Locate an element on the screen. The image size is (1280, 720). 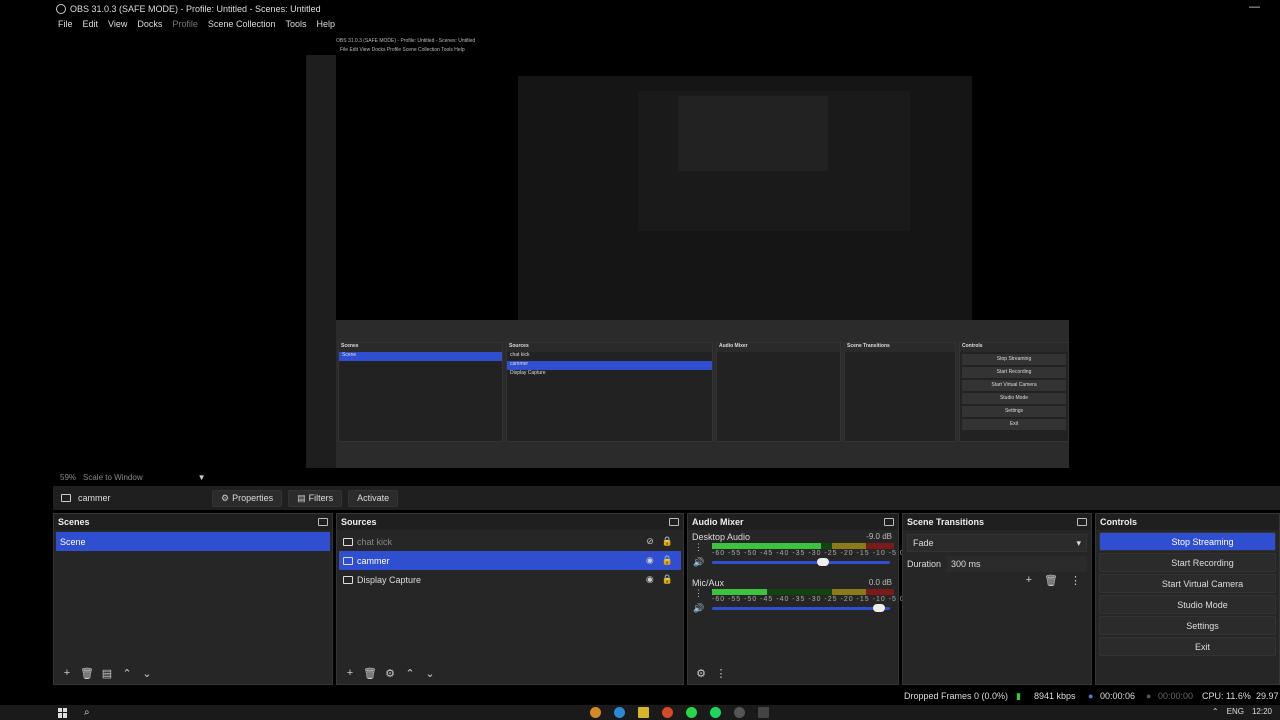
activate-button: Activate is located at coordinates (373, 498).